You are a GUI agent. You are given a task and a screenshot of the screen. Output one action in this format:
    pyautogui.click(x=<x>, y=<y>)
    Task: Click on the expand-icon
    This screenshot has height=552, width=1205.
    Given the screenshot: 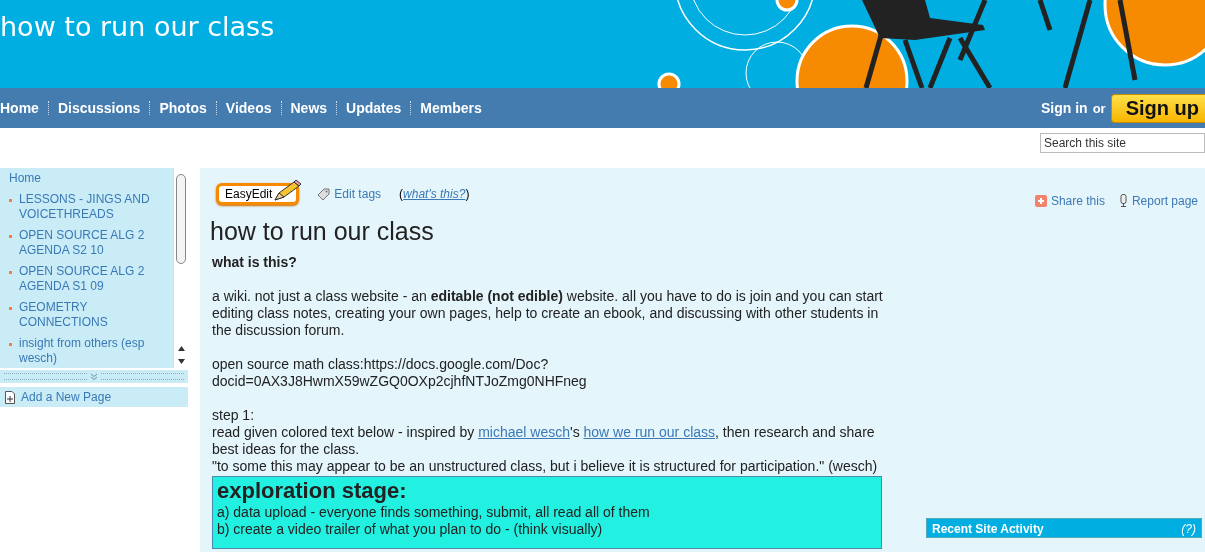 What is the action you would take?
    pyautogui.click(x=94, y=376)
    